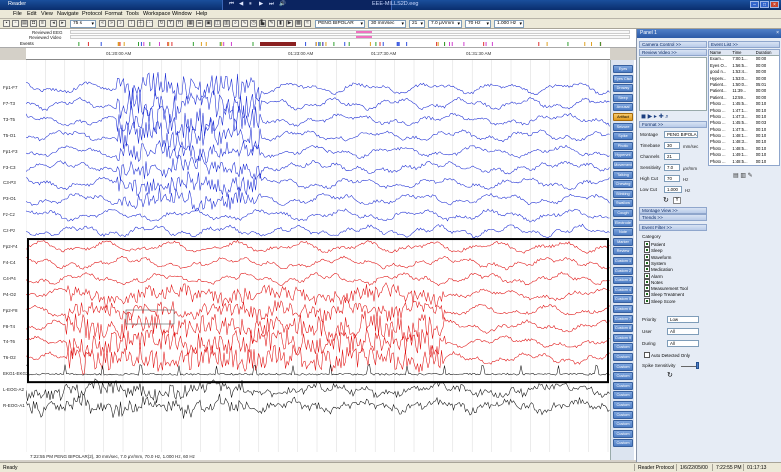  What do you see at coordinates (262, 23) in the screenshot?
I see `chart-icon: ▙` at bounding box center [262, 23].